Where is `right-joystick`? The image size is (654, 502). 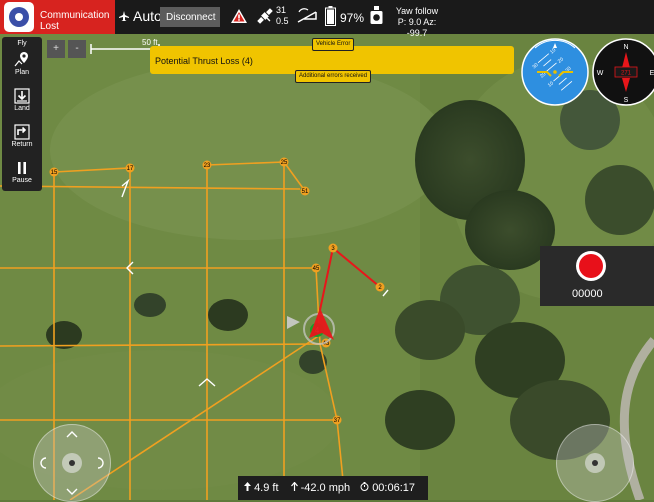 right-joystick is located at coordinates (595, 463).